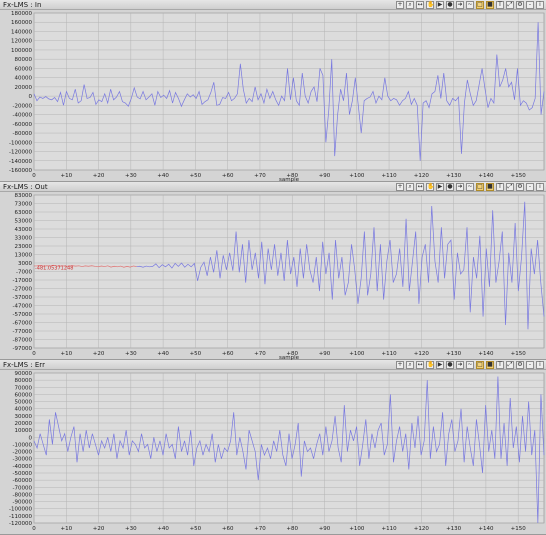 This screenshot has width=546, height=535. Describe the element at coordinates (23, 315) in the screenshot. I see `y-tick-label: -57000` at that location.